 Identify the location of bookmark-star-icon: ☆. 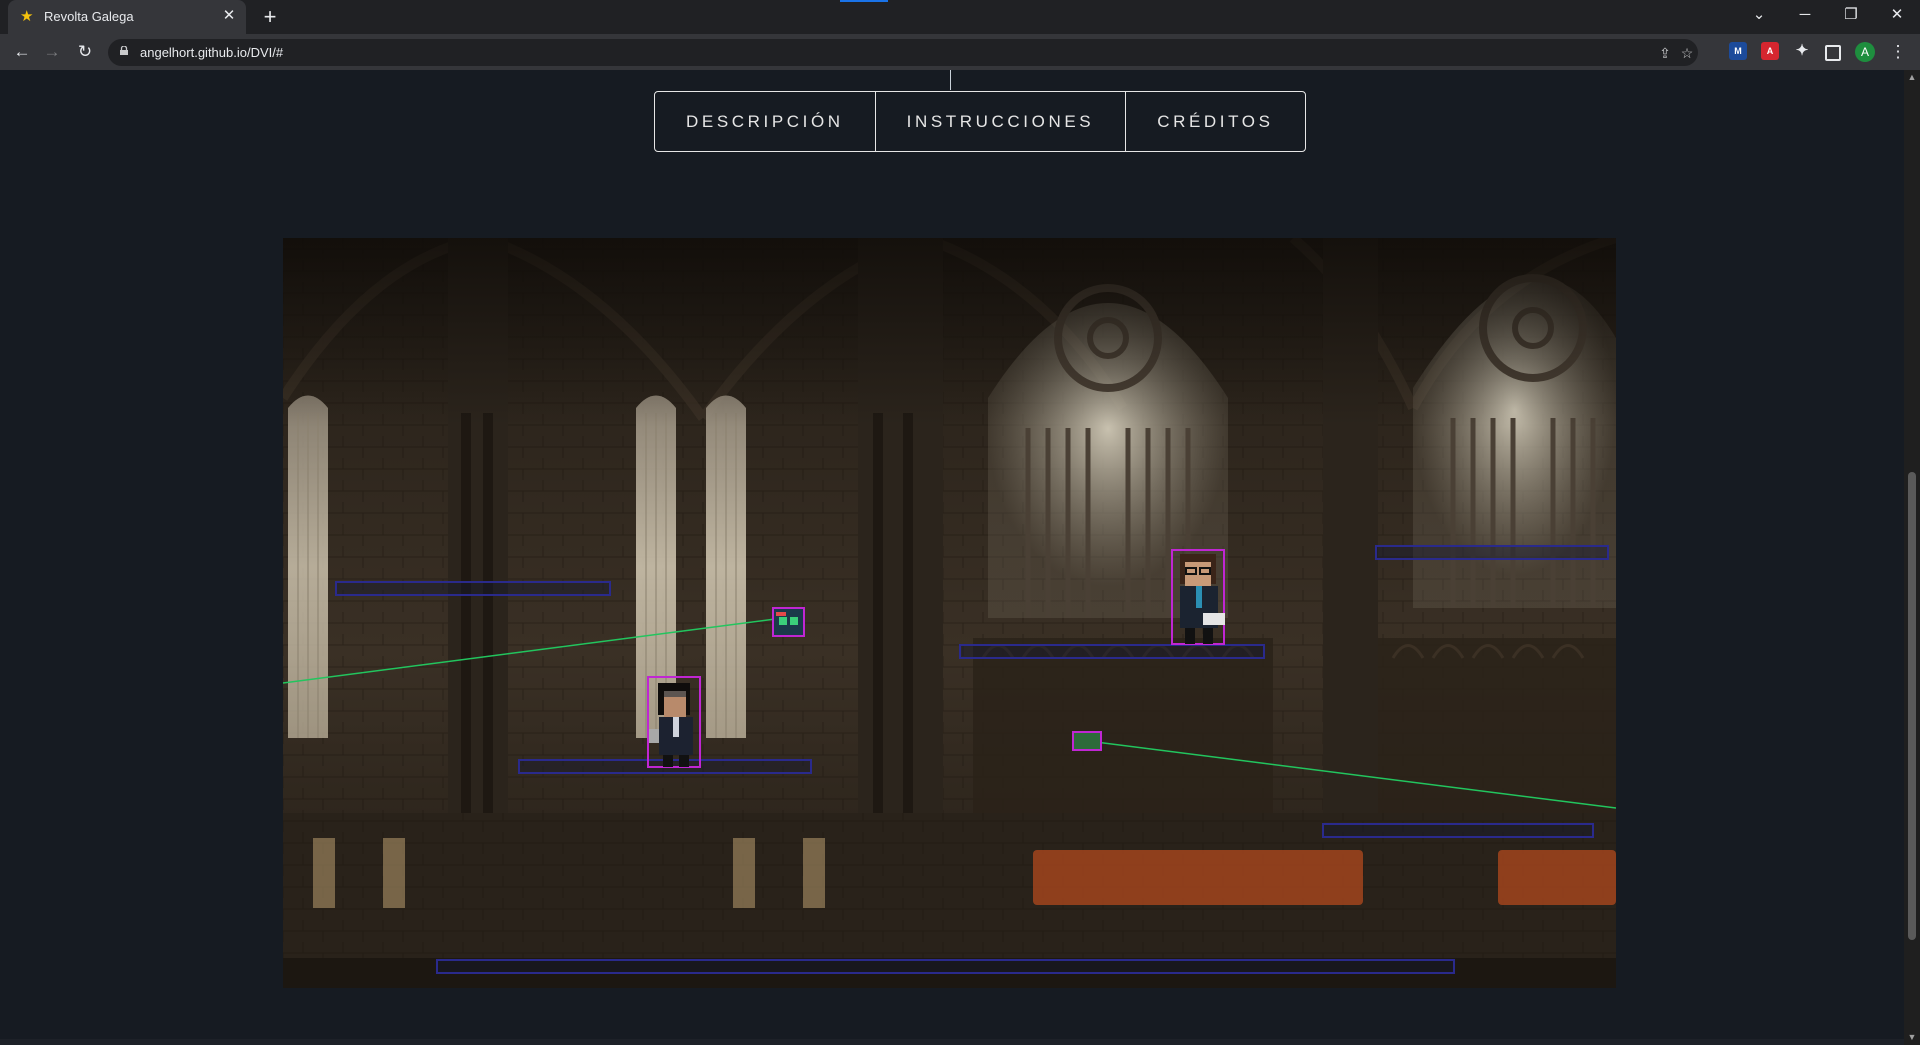
(1687, 53).